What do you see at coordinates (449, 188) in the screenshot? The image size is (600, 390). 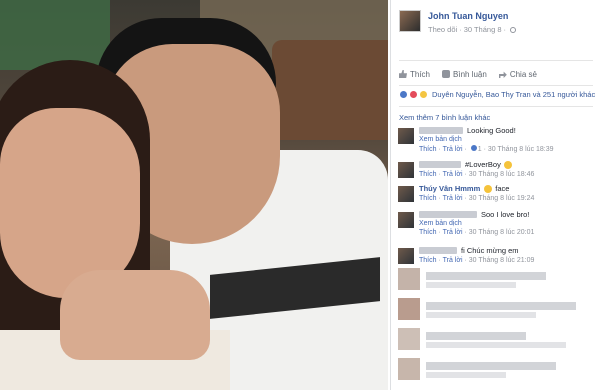 I see `commenter-name: Thúy Vân Hmmm` at bounding box center [449, 188].